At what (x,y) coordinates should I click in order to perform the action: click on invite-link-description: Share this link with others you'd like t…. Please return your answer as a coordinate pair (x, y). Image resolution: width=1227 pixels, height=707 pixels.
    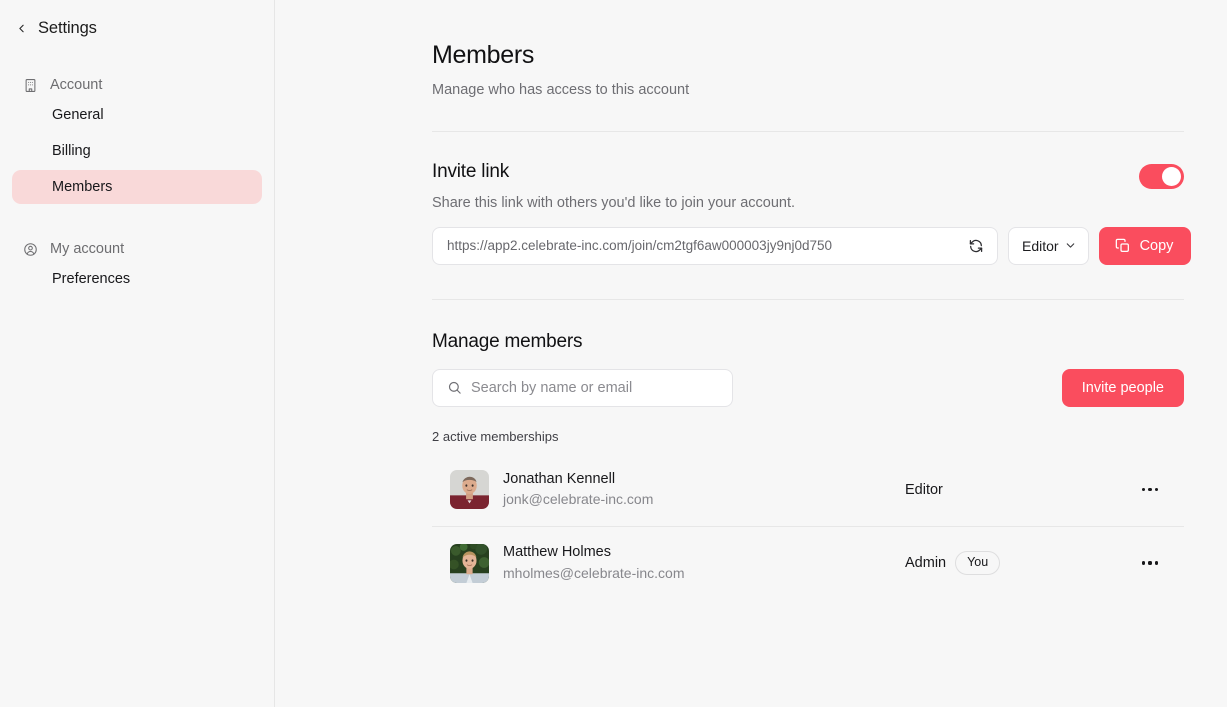
    Looking at the image, I should click on (614, 202).